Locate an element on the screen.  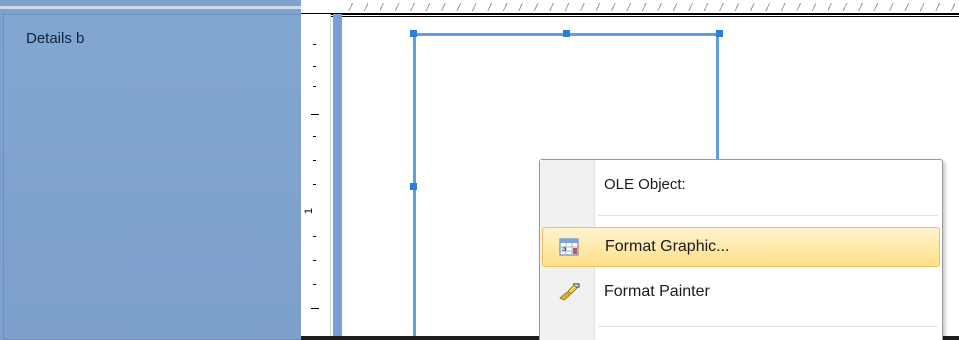
resize-handle-top-right is located at coordinates (719, 33).